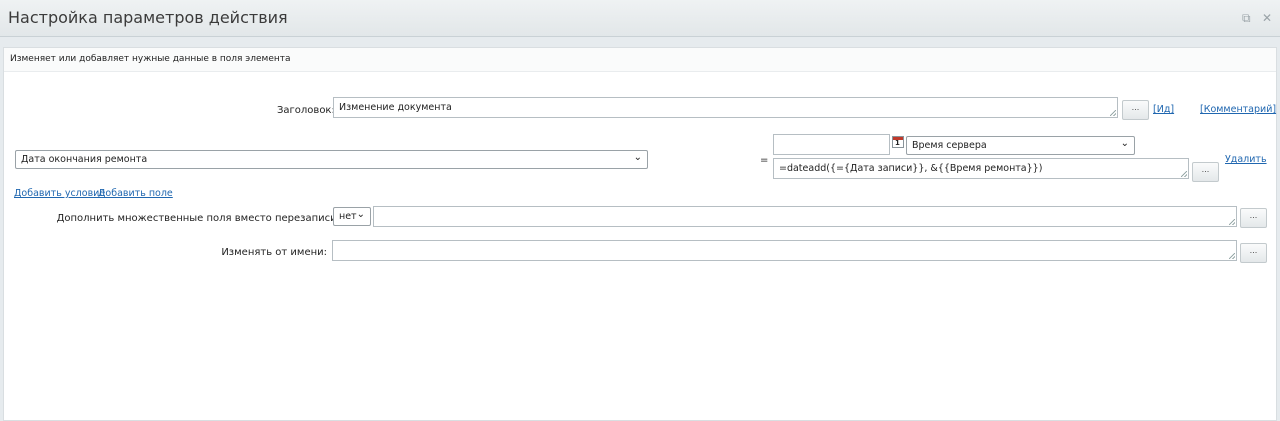 This screenshot has height=421, width=1280. What do you see at coordinates (764, 160) in the screenshot?
I see `equals-sign: =` at bounding box center [764, 160].